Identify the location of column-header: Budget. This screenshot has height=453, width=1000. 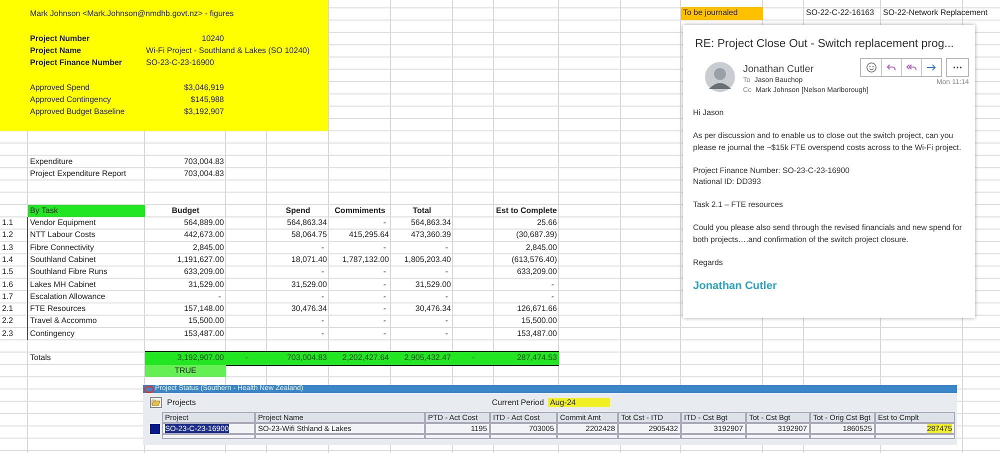
(185, 210).